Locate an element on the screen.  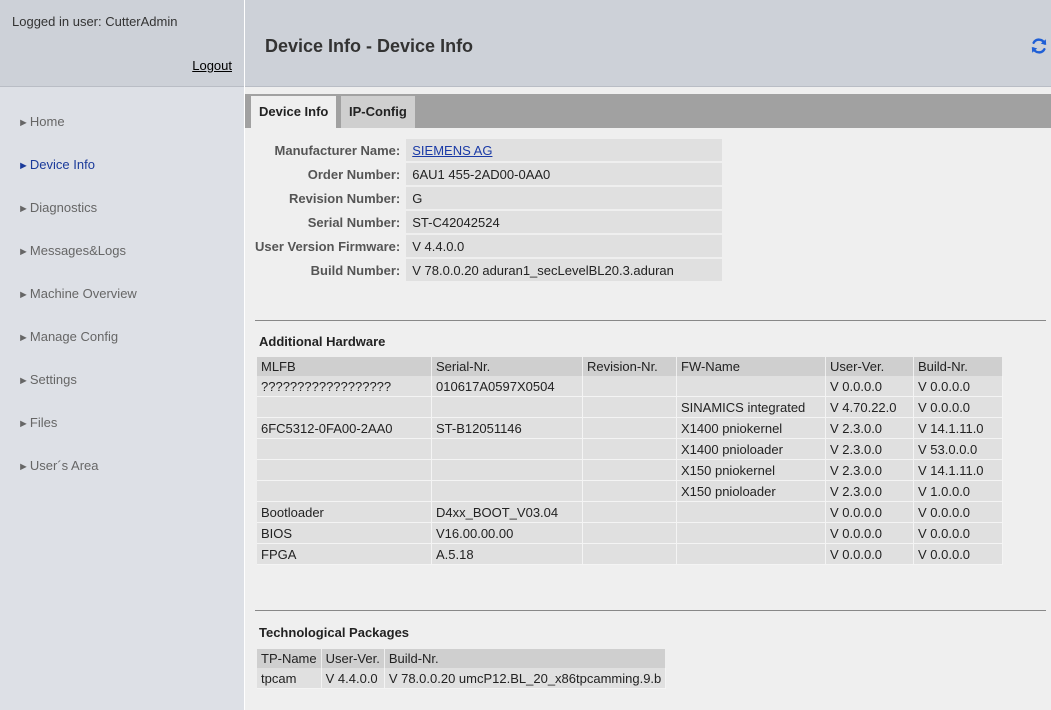
table-cell: V 4.4.0.0 is located at coordinates (353, 678).